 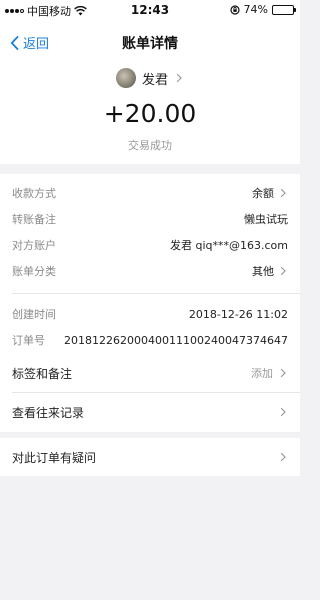 I want to click on category-label: 账单分类, so click(x=34, y=271).